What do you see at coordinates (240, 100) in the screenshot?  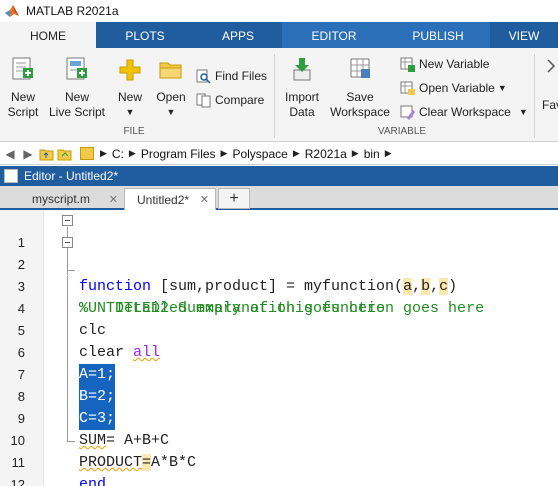 I see `compare-label: Compare` at bounding box center [240, 100].